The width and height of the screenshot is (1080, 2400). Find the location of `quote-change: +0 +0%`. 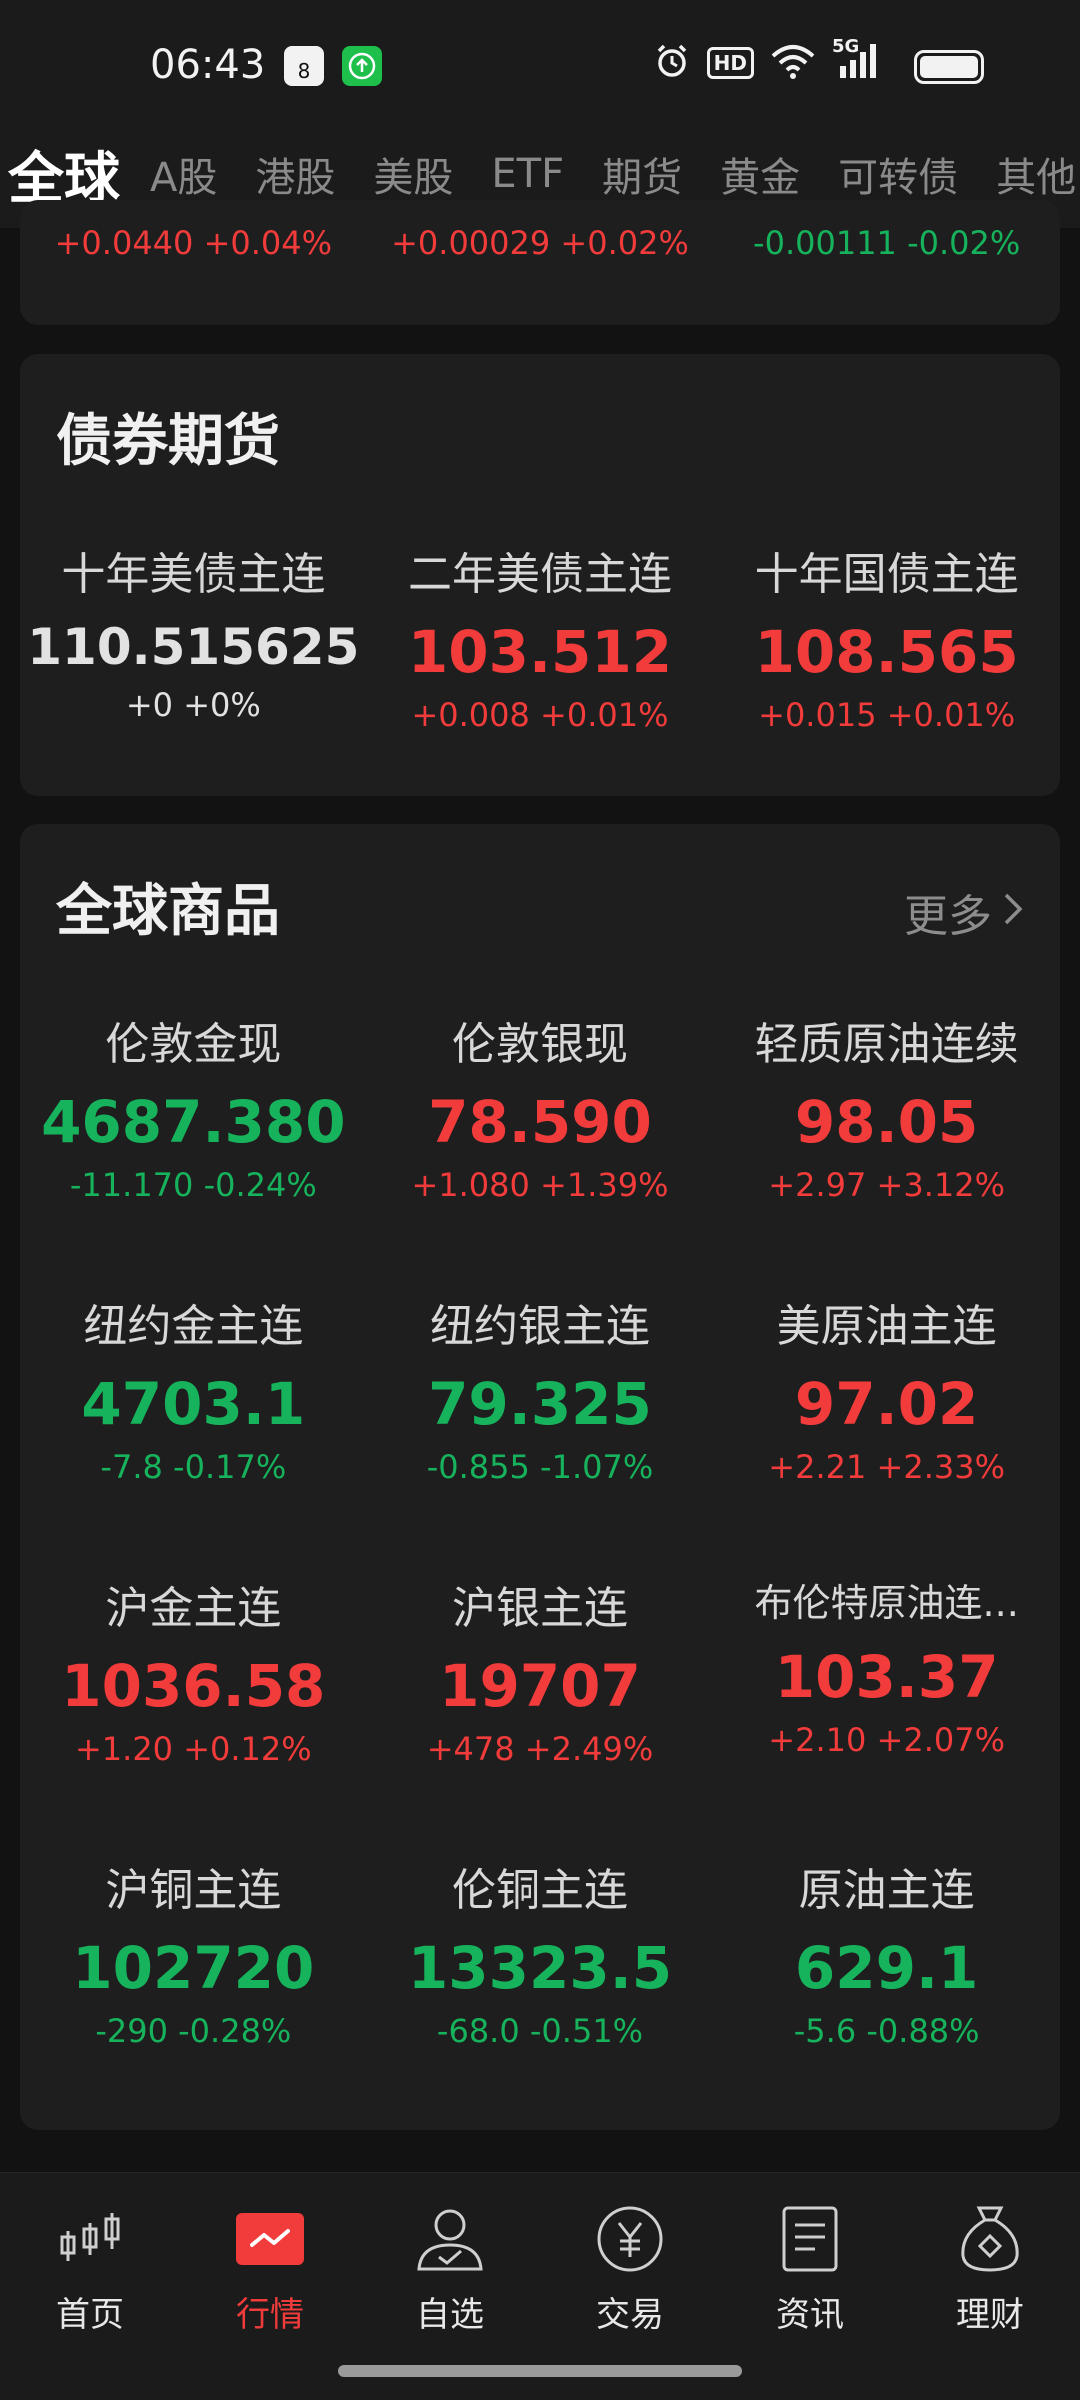

quote-change: +0 +0% is located at coordinates (193, 705).